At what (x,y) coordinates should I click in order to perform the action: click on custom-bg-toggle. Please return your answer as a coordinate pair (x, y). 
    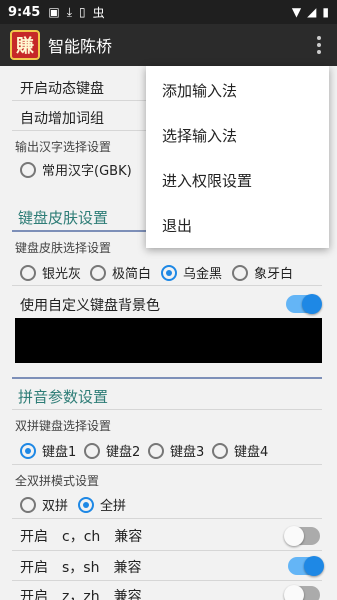
    Looking at the image, I should click on (304, 304).